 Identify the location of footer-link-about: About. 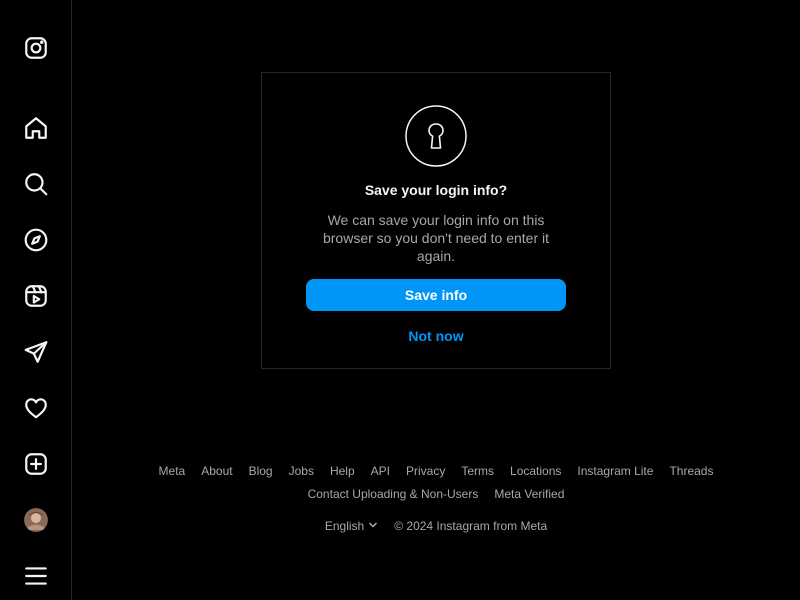
(216, 473).